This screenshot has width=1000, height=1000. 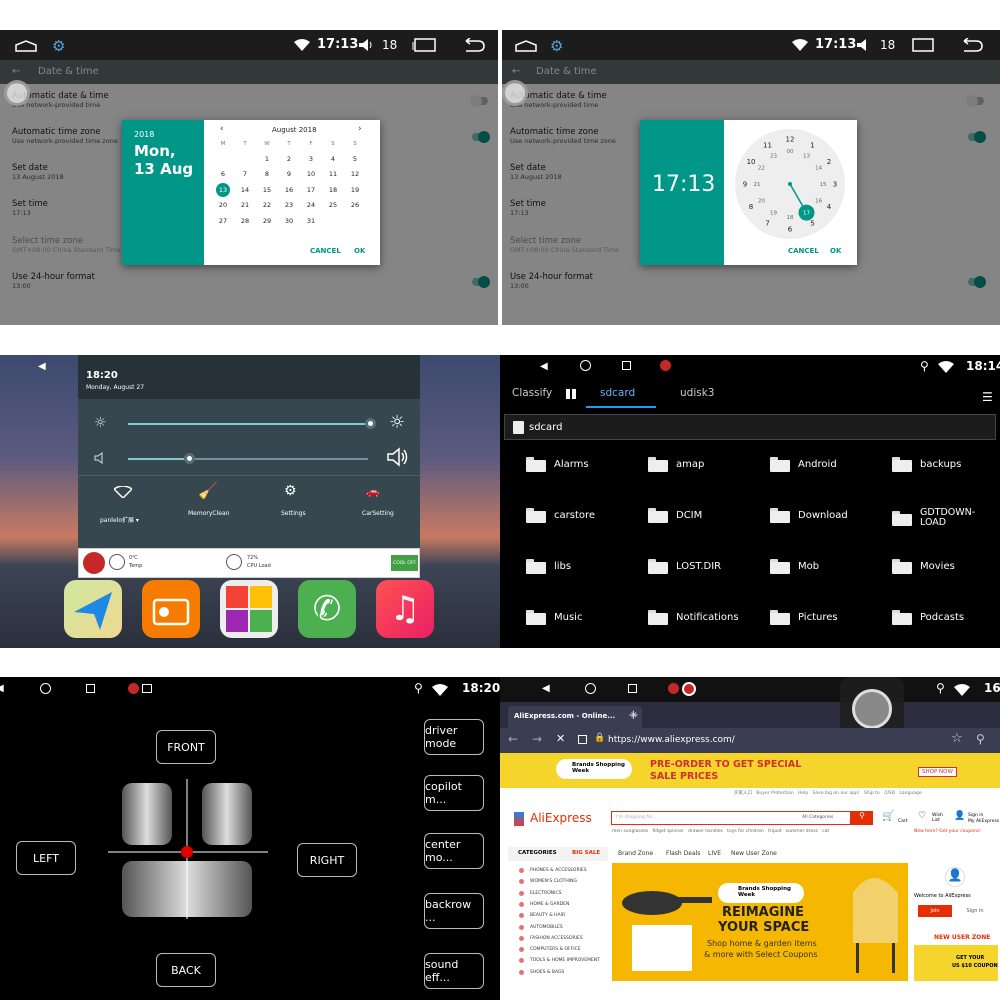 I want to click on heart-icon: ♡, so click(x=922, y=816).